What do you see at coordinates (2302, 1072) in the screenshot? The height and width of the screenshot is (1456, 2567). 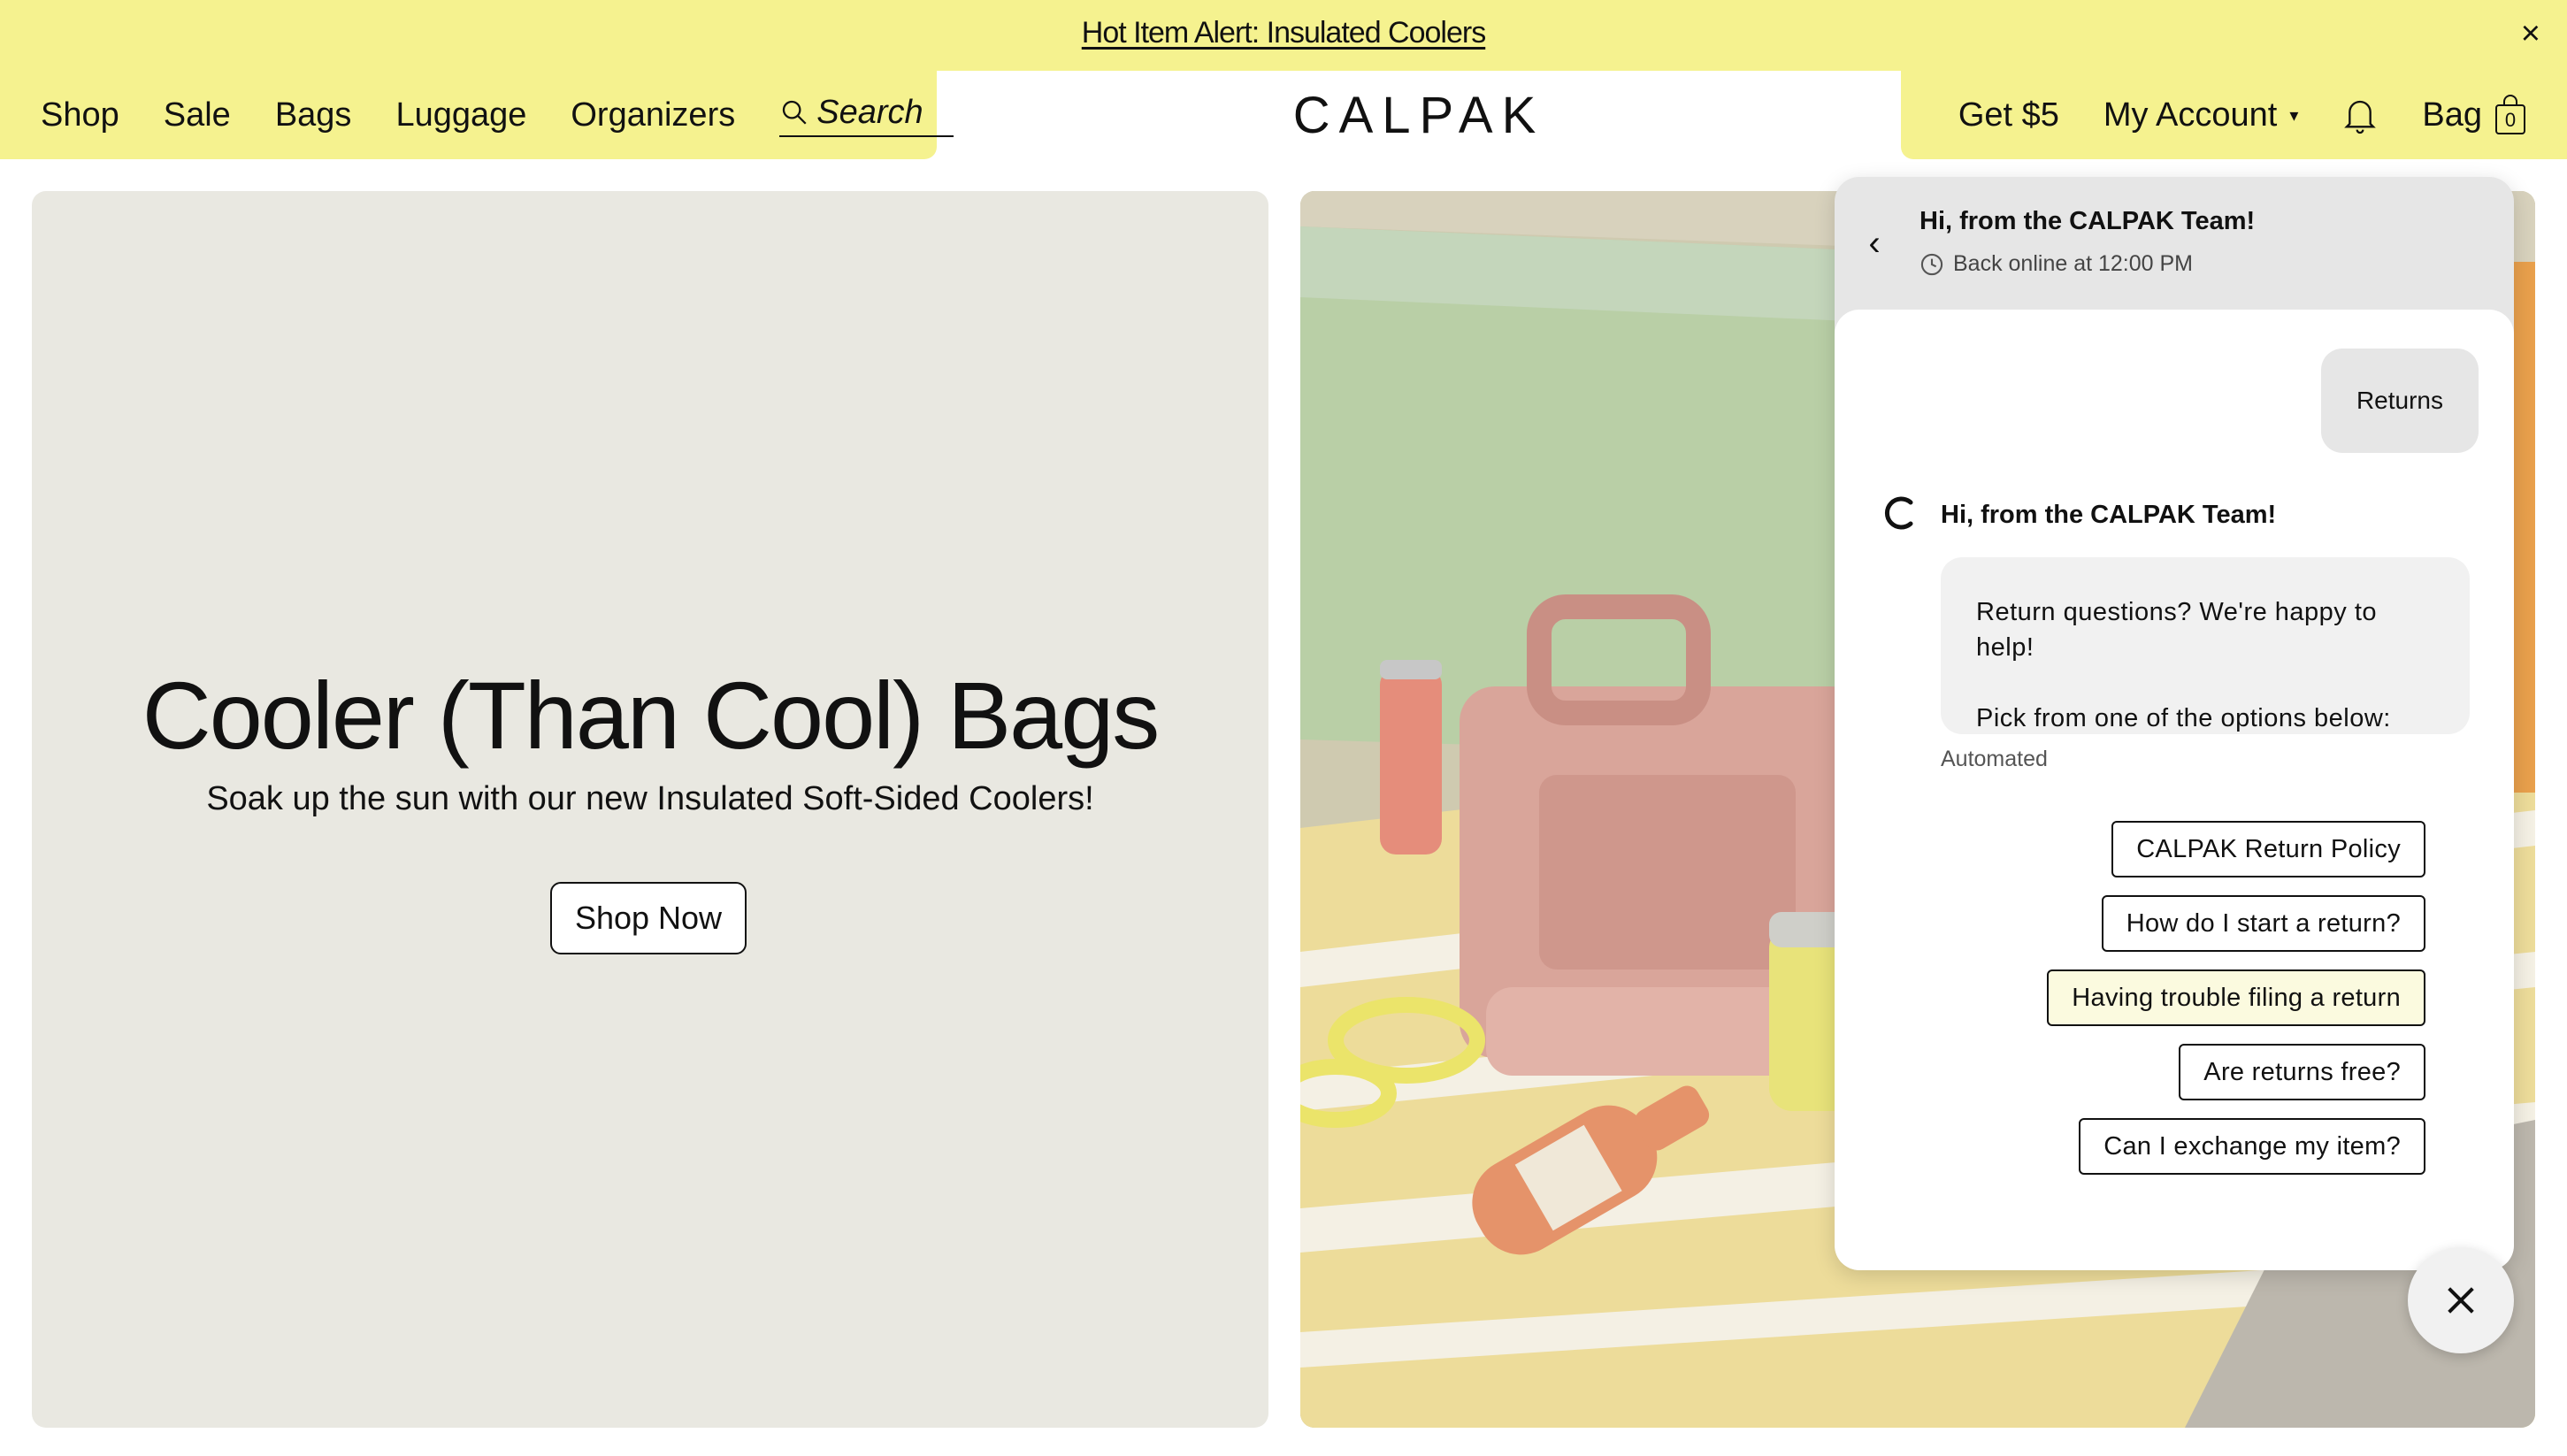 I see `option-returns-free: Are returns free?` at bounding box center [2302, 1072].